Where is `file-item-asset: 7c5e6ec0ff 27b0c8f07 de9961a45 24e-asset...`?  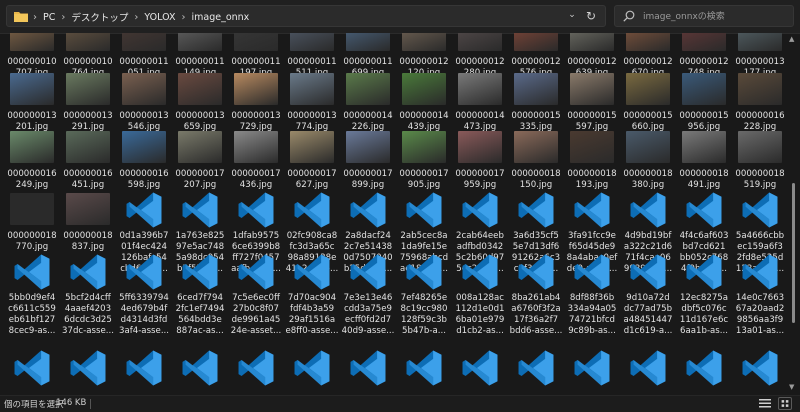 file-item-asset: 7c5e6ec0ff 27b0c8f07 de9961a45 24e-asset... is located at coordinates (256, 295).